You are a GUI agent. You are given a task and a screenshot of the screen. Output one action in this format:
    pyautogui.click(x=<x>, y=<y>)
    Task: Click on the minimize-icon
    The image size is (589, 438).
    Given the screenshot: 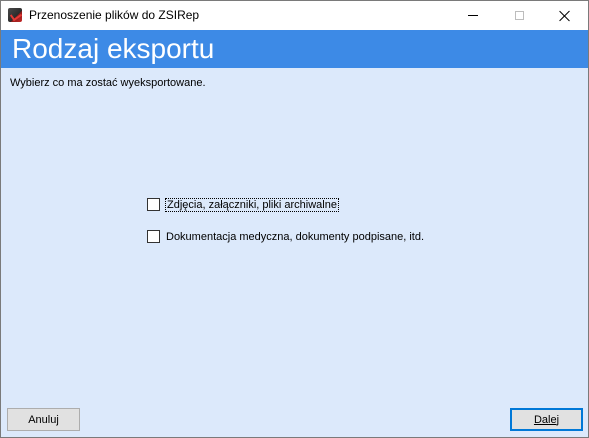 What is the action you would take?
    pyautogui.click(x=473, y=15)
    